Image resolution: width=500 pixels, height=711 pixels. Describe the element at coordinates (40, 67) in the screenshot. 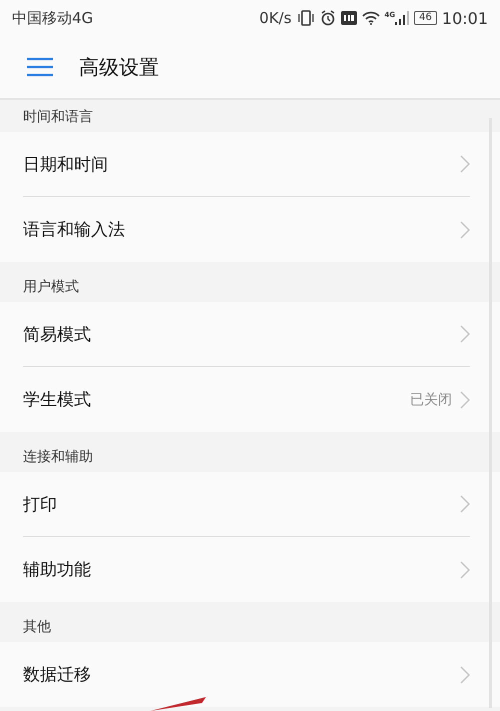

I see `menu-icon` at that location.